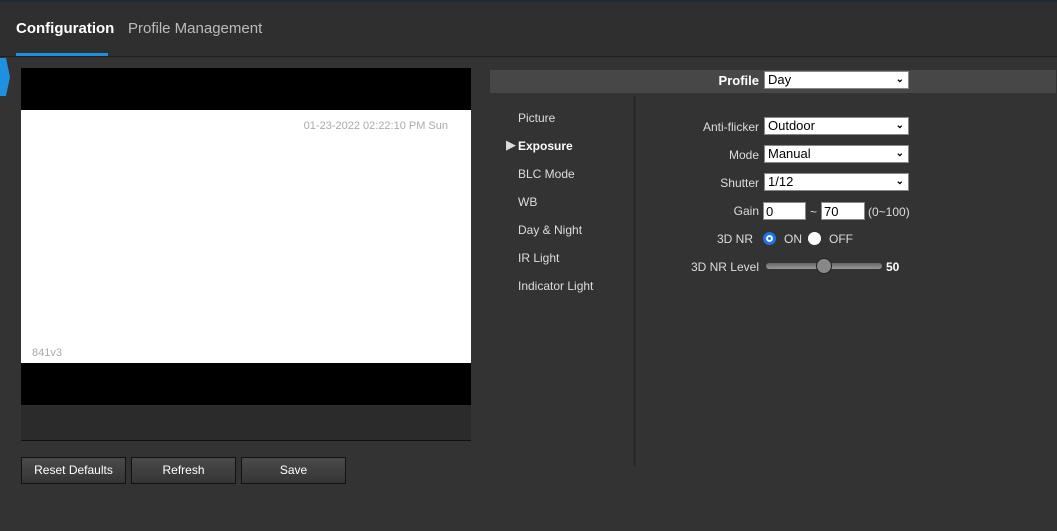  I want to click on 3d-nr-on-radio, so click(769, 238).